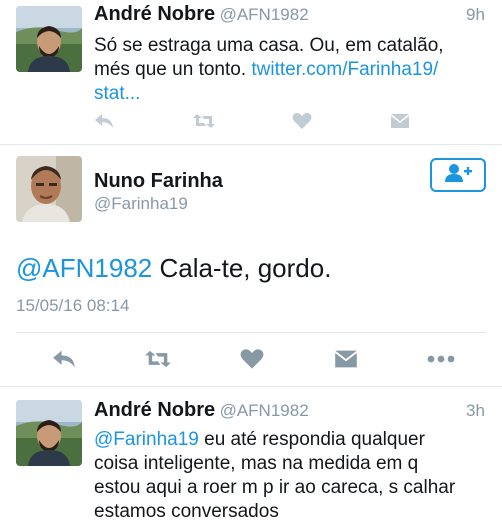 The width and height of the screenshot is (502, 527). I want to click on follow-user-icon, so click(458, 175).